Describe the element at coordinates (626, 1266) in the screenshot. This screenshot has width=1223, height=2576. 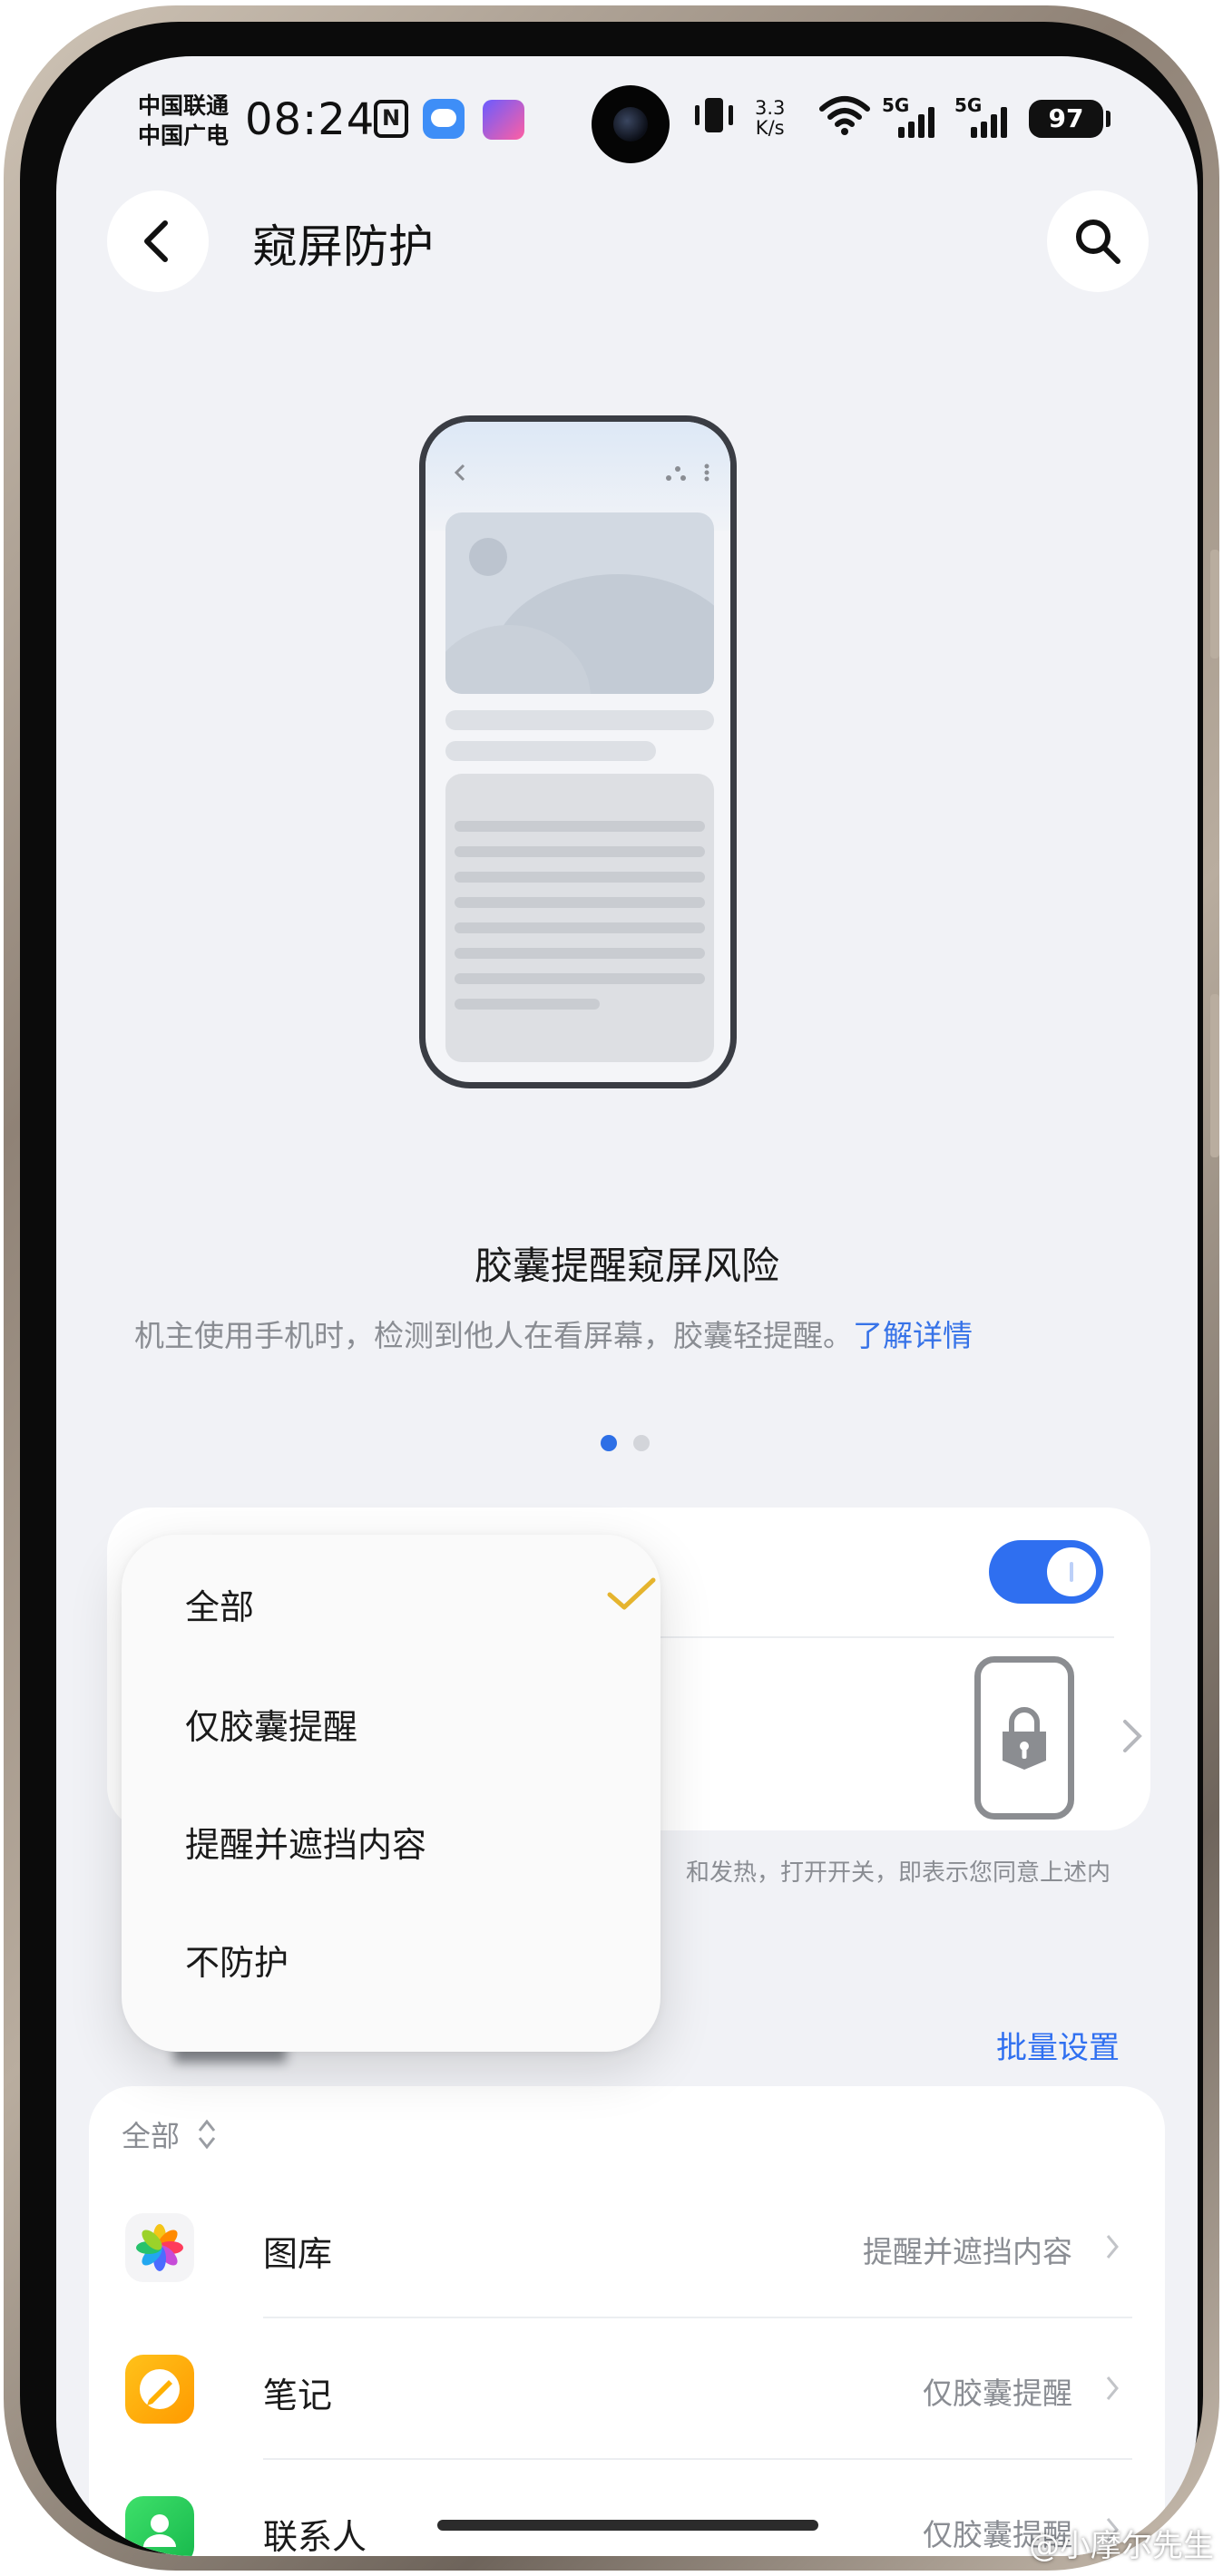
I see `feature-title: 胶囊提醒窥屏风险` at that location.